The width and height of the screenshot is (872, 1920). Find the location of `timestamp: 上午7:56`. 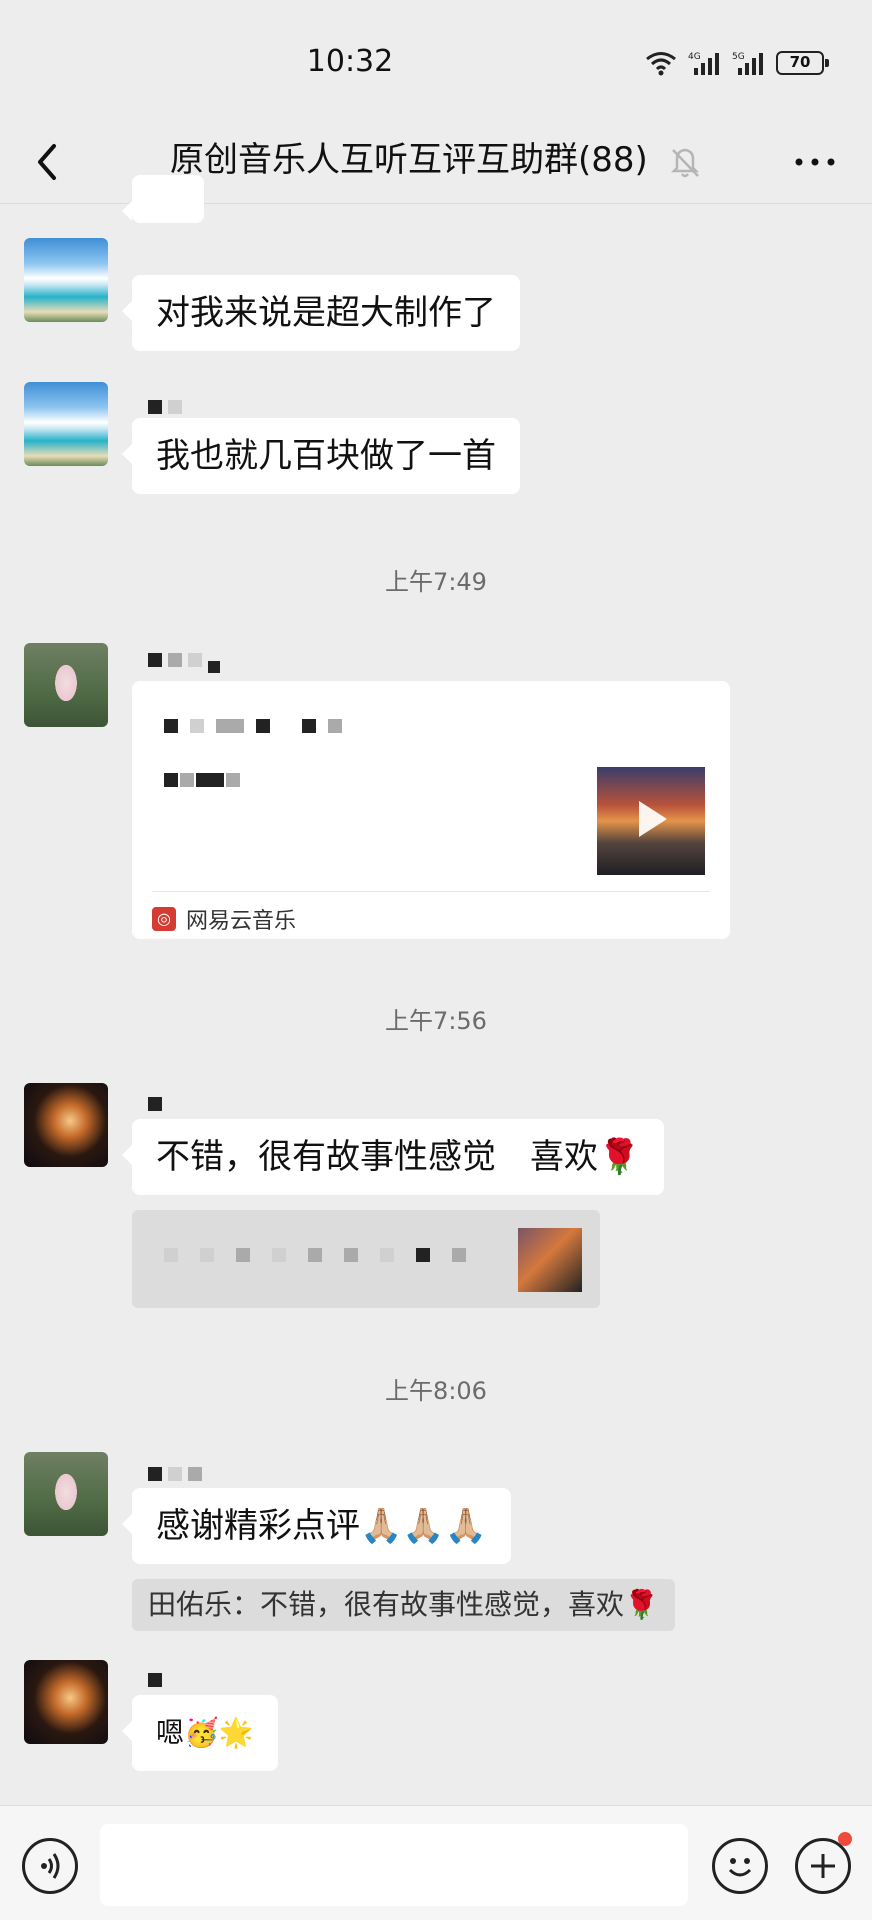

timestamp: 上午7:56 is located at coordinates (436, 1021).